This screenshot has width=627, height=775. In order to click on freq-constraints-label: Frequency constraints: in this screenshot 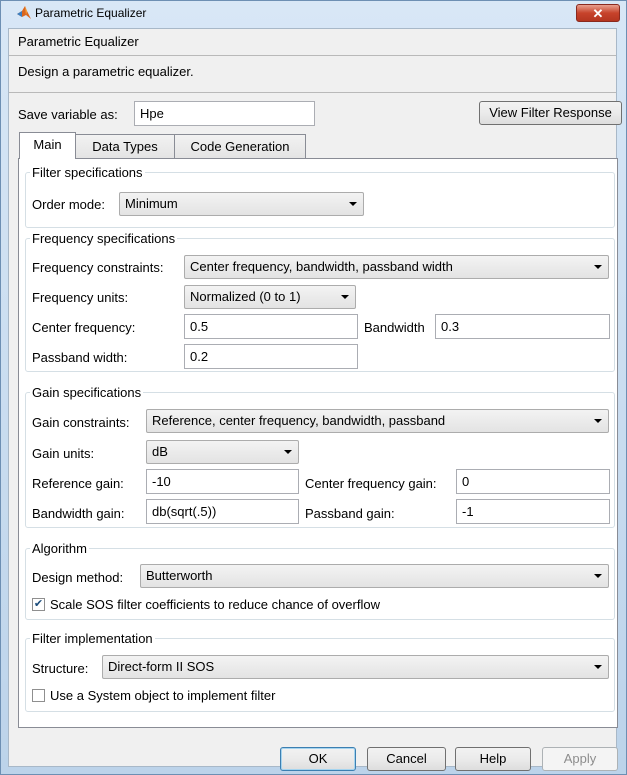, I will do `click(98, 267)`.